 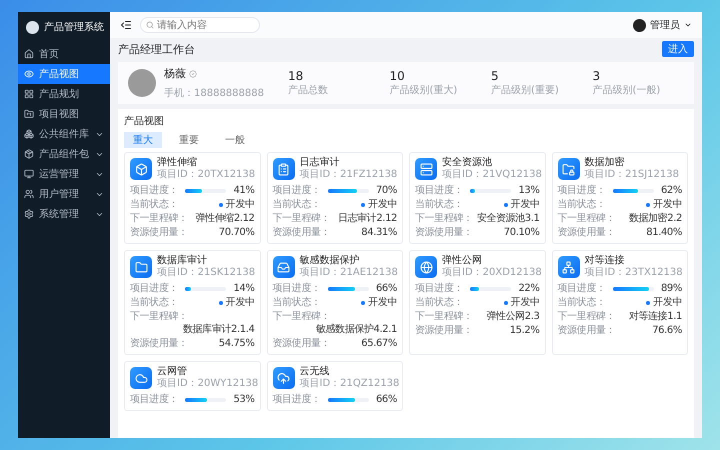 I want to click on user-name: 管理员, so click(x=665, y=25).